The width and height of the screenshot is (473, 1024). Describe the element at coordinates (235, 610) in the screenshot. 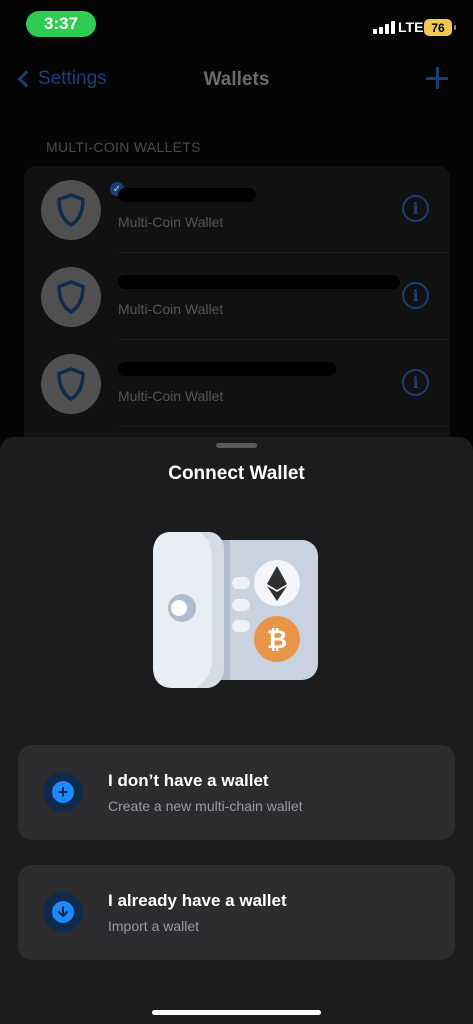

I see `wallet-safe-illustration: ₿` at that location.